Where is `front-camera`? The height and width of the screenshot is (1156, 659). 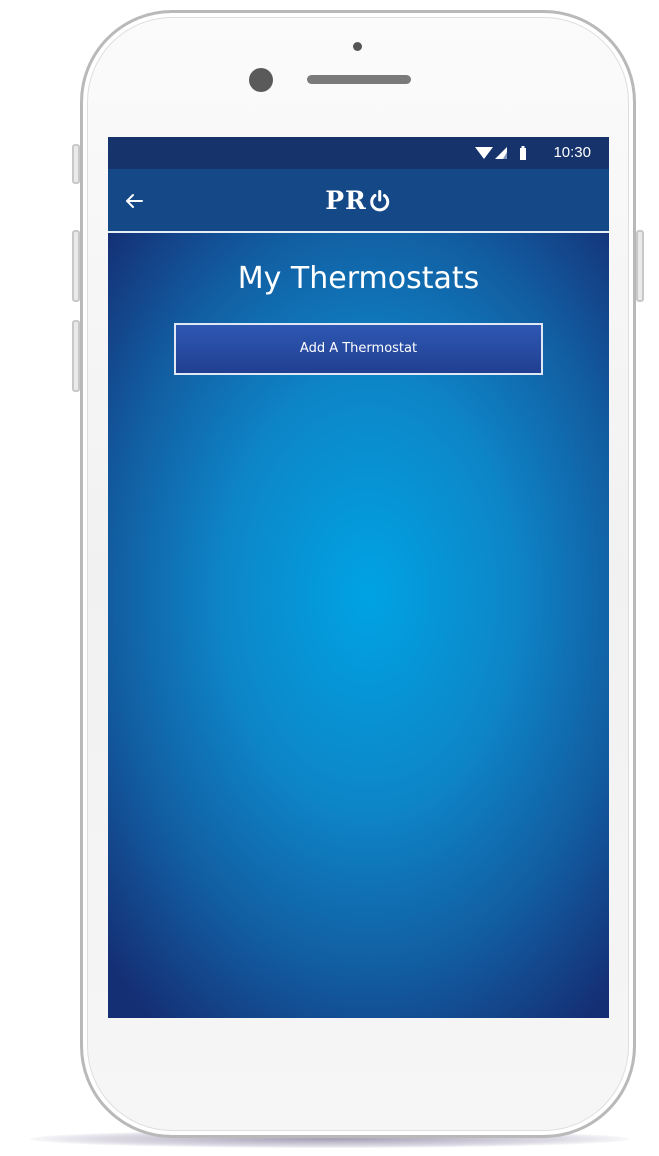 front-camera is located at coordinates (261, 80).